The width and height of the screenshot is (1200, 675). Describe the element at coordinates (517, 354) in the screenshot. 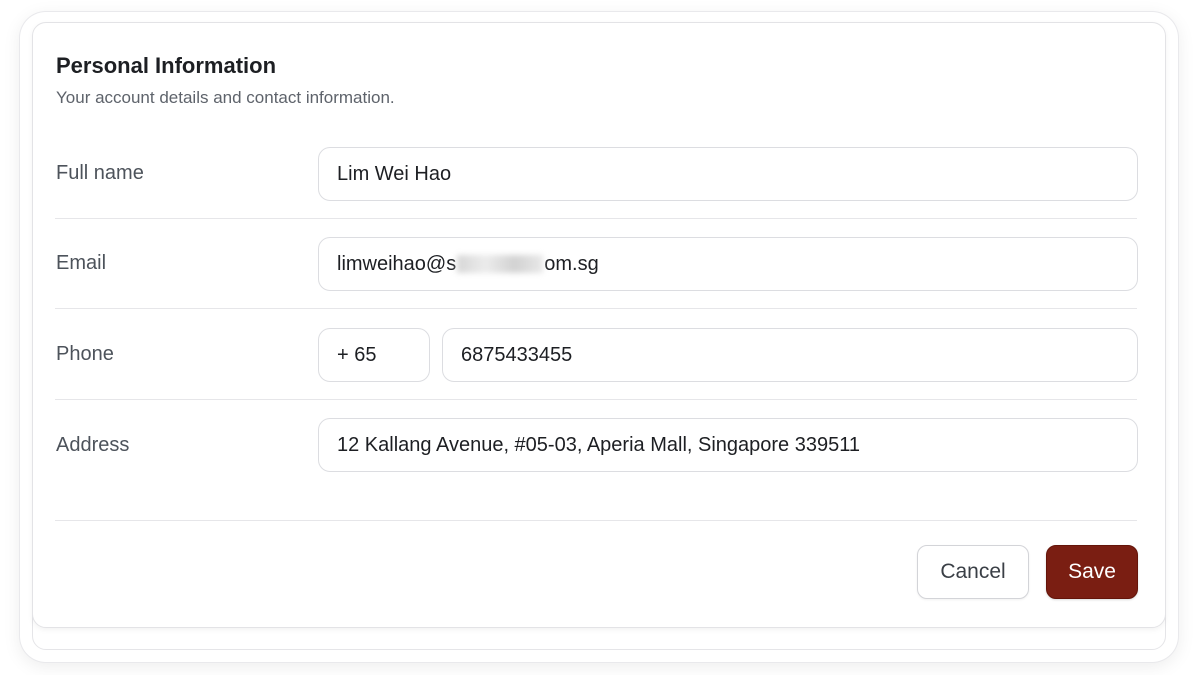

I see `phone-number-value: 6875433455` at that location.